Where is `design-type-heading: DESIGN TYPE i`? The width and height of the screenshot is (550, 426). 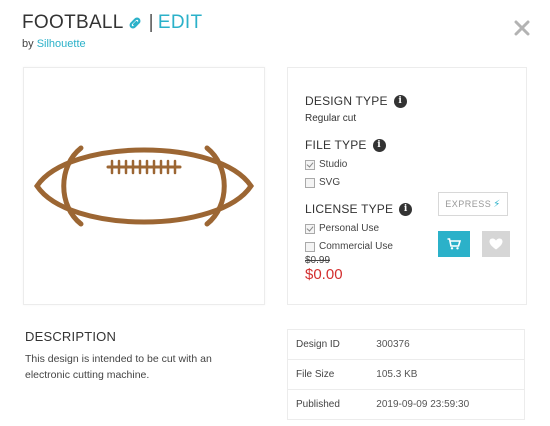 design-type-heading: DESIGN TYPE i is located at coordinates (356, 101).